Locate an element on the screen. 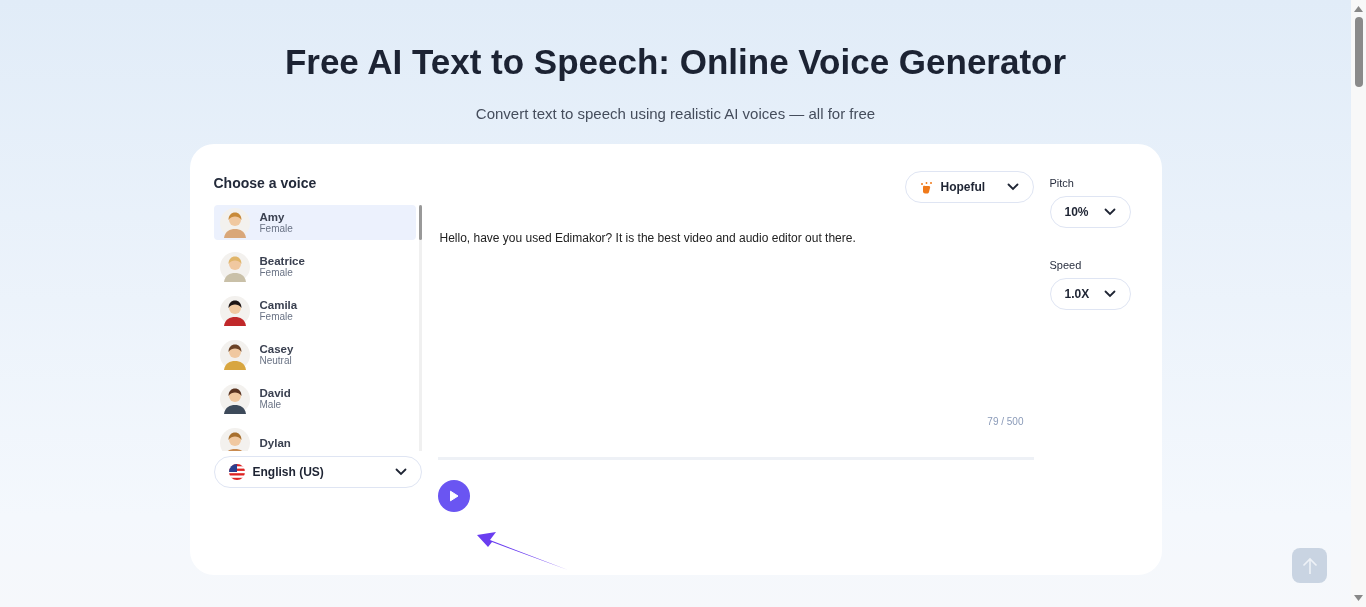  scroll-down-icon is located at coordinates (1358, 598).